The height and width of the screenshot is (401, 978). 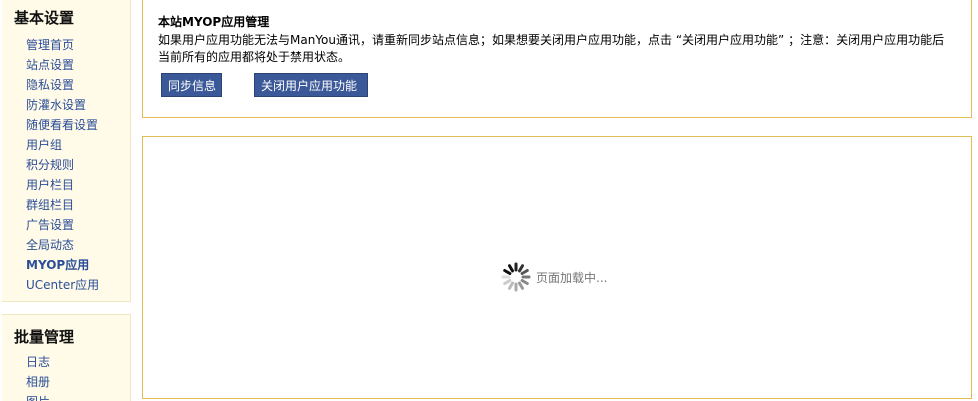 I want to click on sidebar-menu-batch: 日志 相册 图片, so click(x=38, y=376).